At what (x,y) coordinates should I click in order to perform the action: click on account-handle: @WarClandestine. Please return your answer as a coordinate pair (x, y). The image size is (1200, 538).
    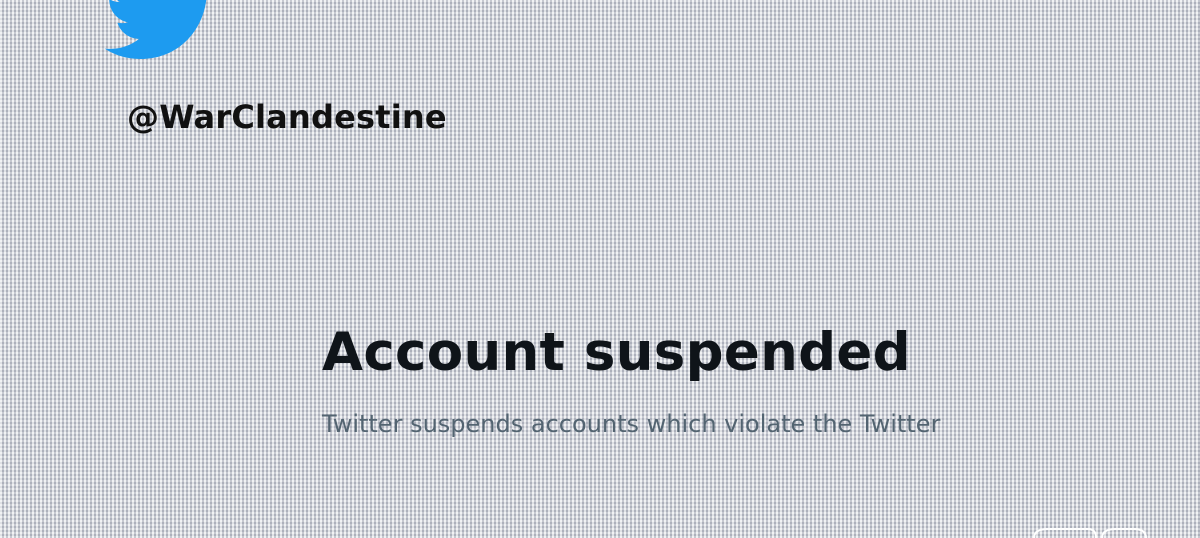
    Looking at the image, I should click on (287, 117).